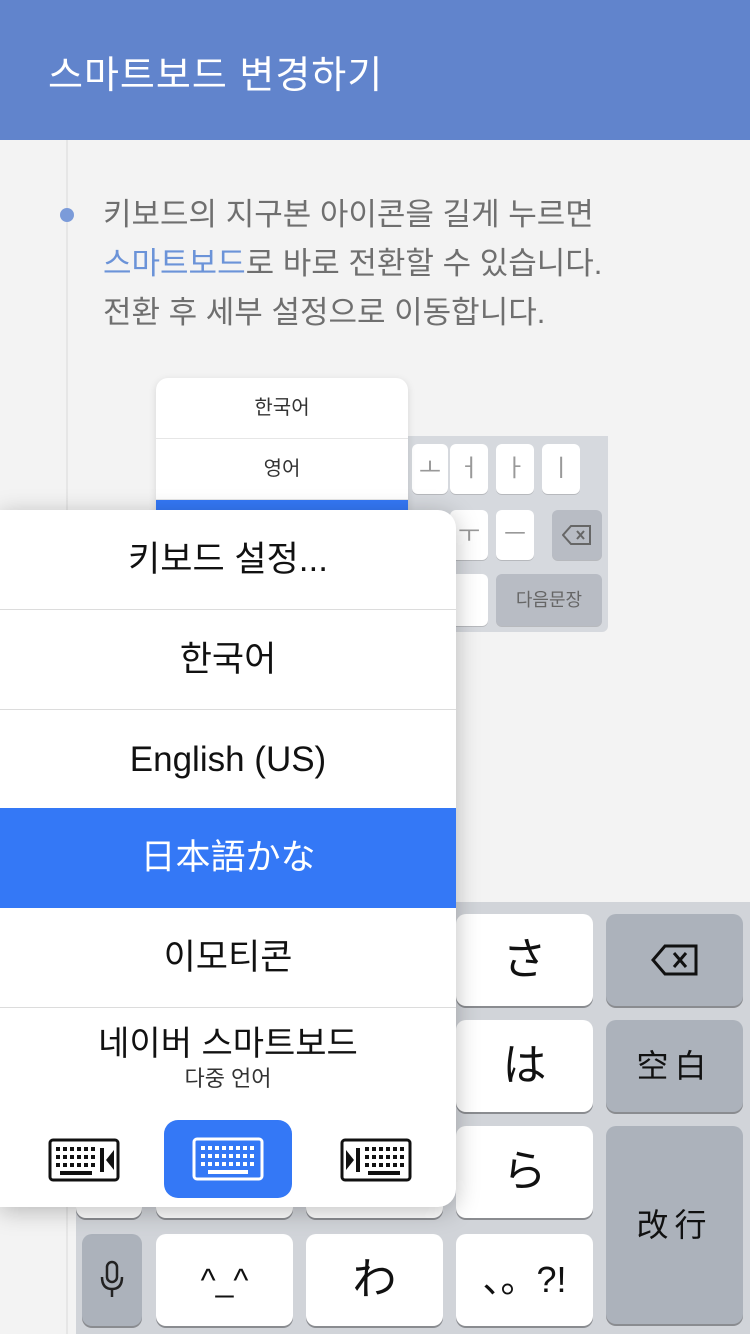 Image resolution: width=750 pixels, height=1334 pixels. Describe the element at coordinates (430, 469) in the screenshot. I see `illus-key-o: ㅗ` at that location.